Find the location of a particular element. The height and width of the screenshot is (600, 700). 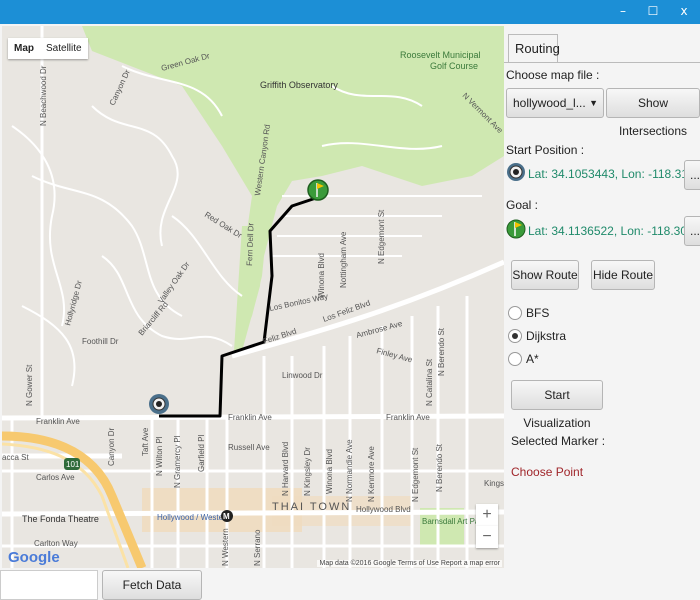

zoom-in-button: + is located at coordinates (487, 515).